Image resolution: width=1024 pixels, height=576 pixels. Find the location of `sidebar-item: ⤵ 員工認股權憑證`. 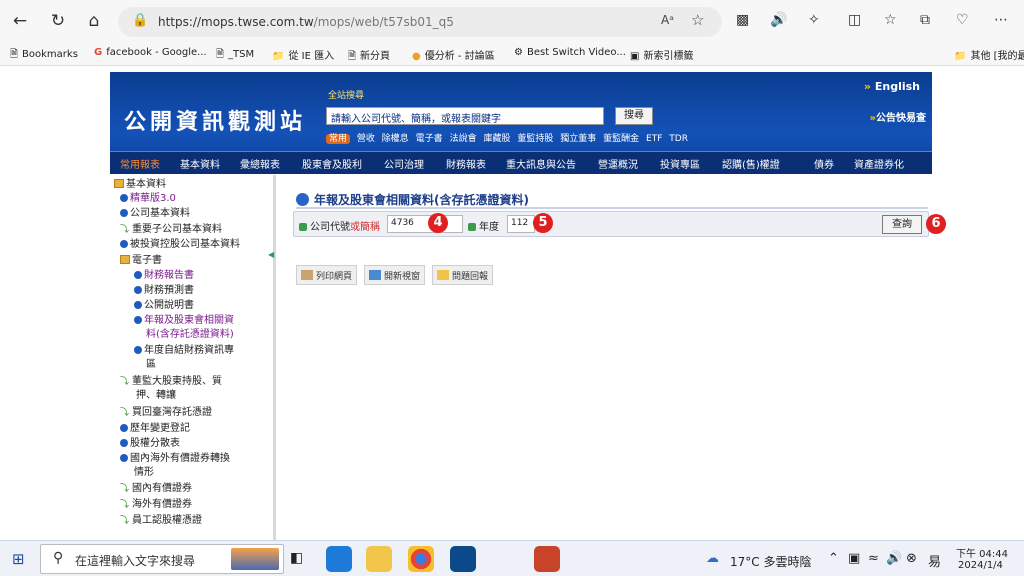

sidebar-item: ⤵ 員工認股權憑證 is located at coordinates (161, 521).